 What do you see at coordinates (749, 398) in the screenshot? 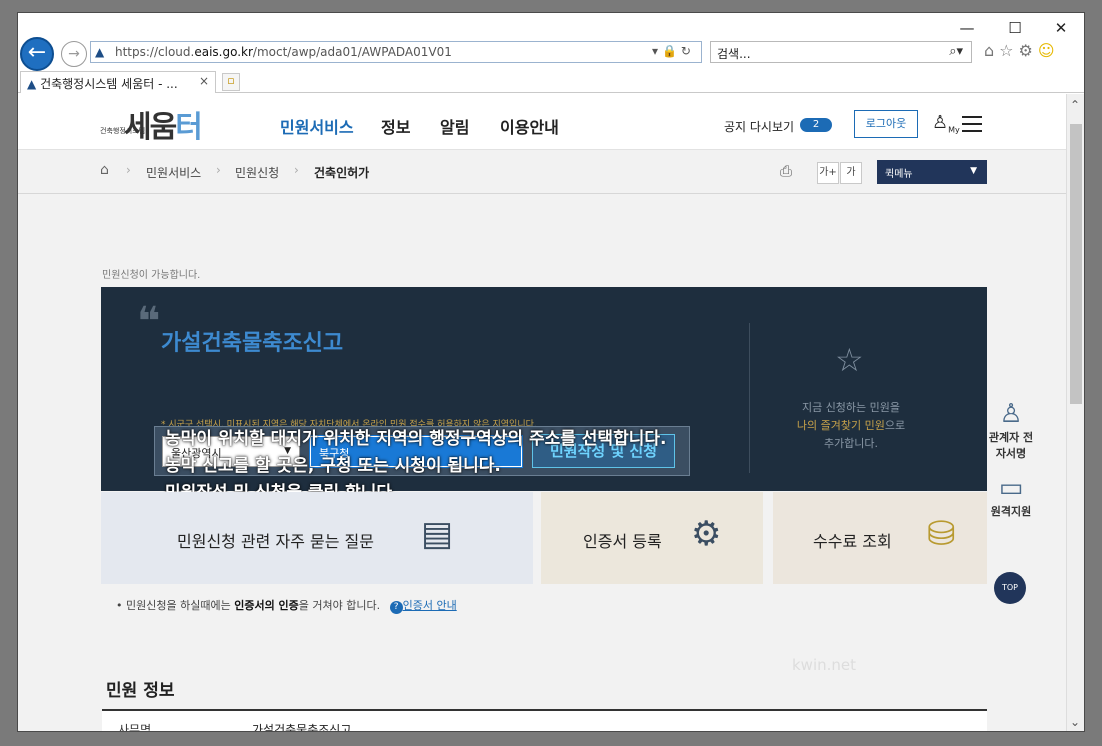
I see `hero-divider` at bounding box center [749, 398].